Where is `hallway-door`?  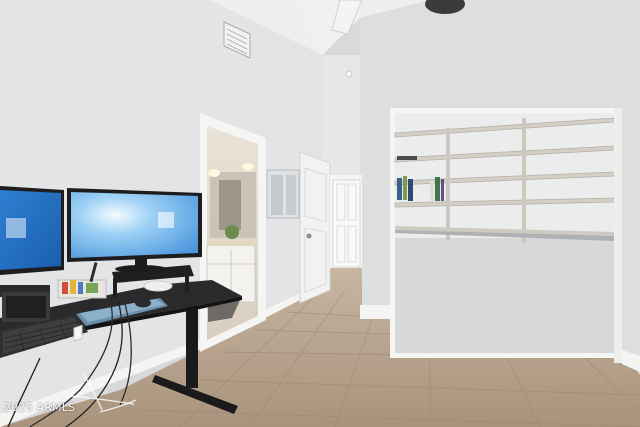 hallway-door is located at coordinates (346, 221).